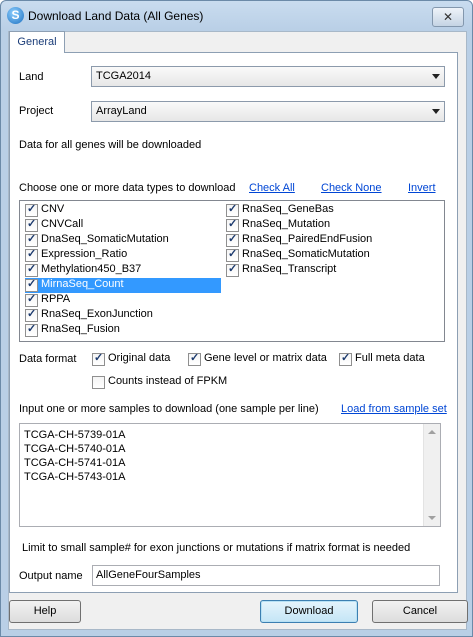 This screenshot has width=473, height=637. Describe the element at coordinates (123, 300) in the screenshot. I see `data-type-item: RPPA` at that location.